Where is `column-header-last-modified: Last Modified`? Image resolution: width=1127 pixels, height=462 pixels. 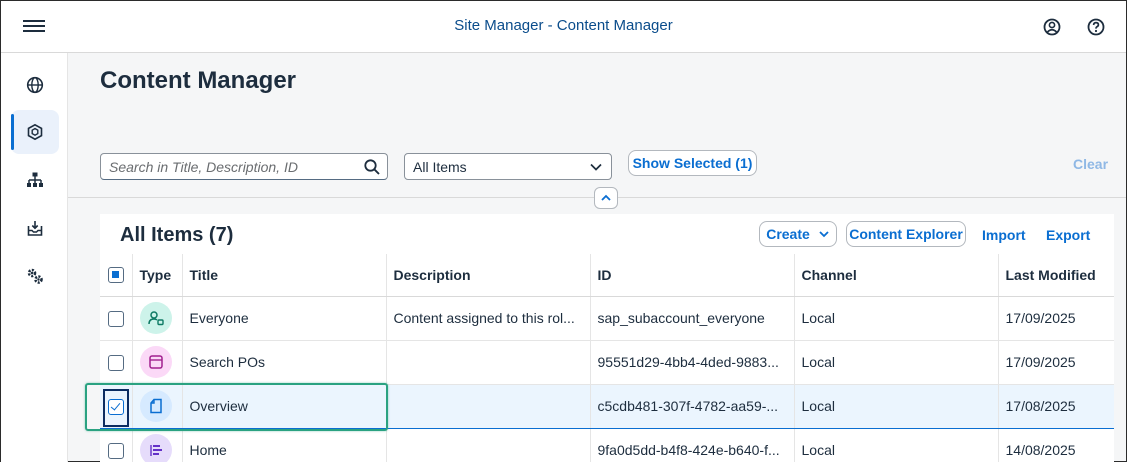
column-header-last-modified: Last Modified is located at coordinates (1056, 275).